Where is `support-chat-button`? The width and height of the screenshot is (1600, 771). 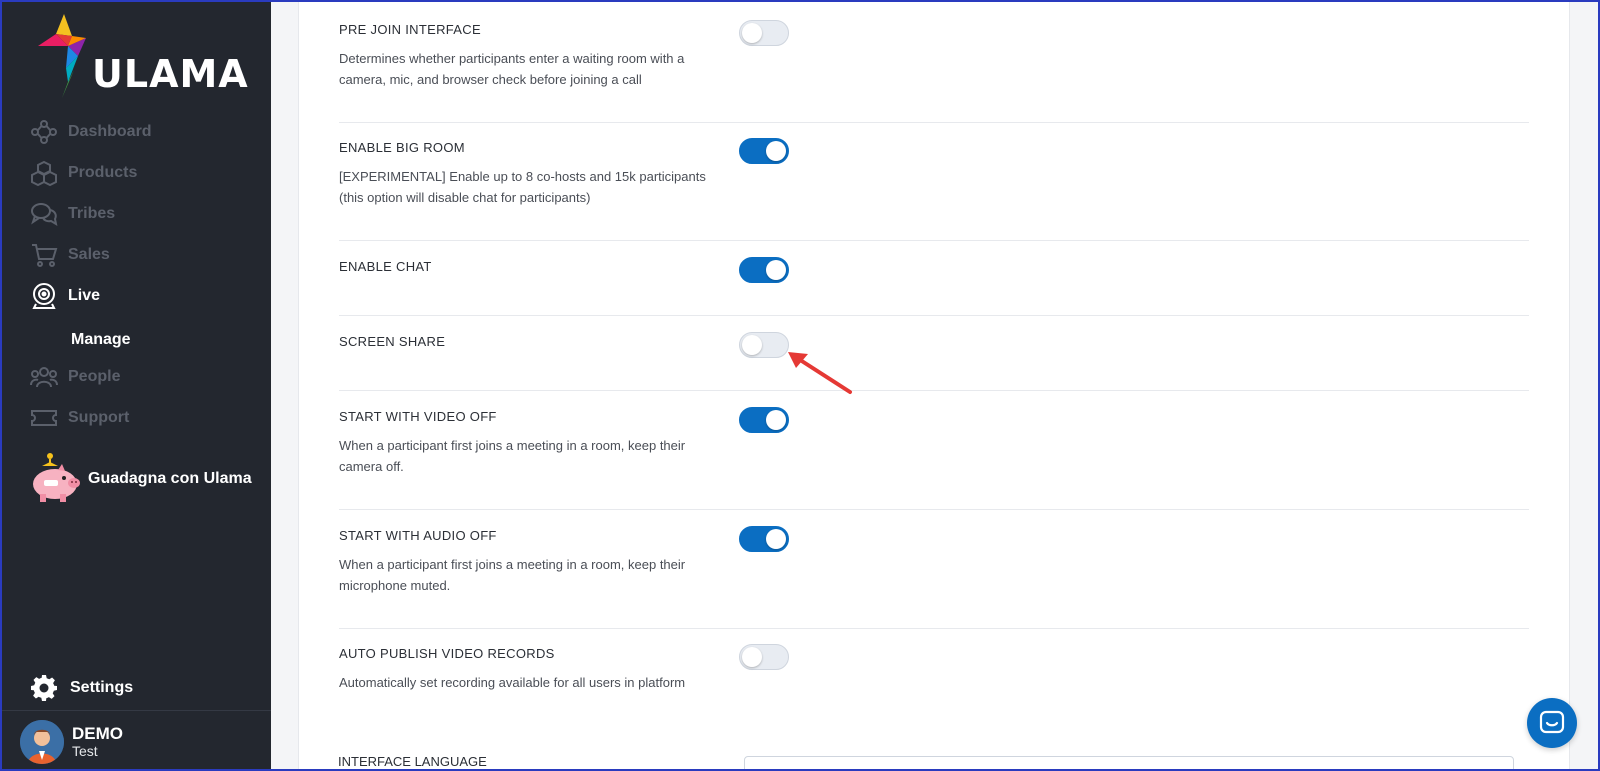 support-chat-button is located at coordinates (1552, 723).